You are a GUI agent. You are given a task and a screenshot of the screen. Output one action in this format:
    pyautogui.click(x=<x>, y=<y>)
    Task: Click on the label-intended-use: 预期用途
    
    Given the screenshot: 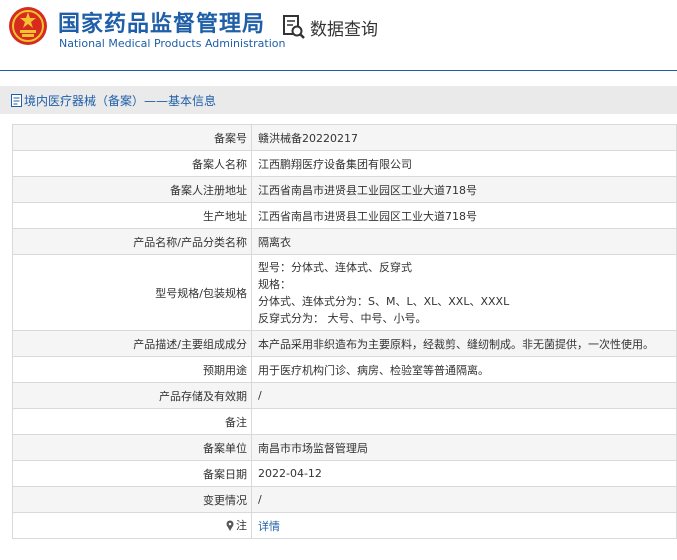 What is the action you would take?
    pyautogui.click(x=132, y=369)
    